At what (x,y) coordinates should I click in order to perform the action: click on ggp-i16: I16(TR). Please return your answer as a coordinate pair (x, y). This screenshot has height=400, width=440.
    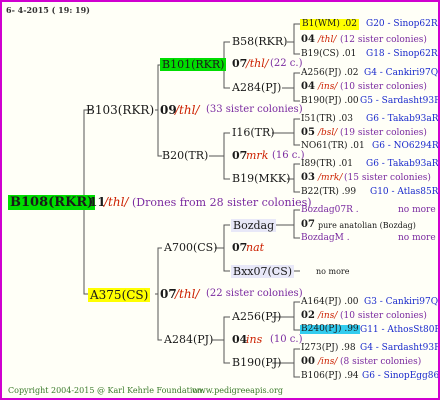
    Looking at the image, I should click on (253, 132).